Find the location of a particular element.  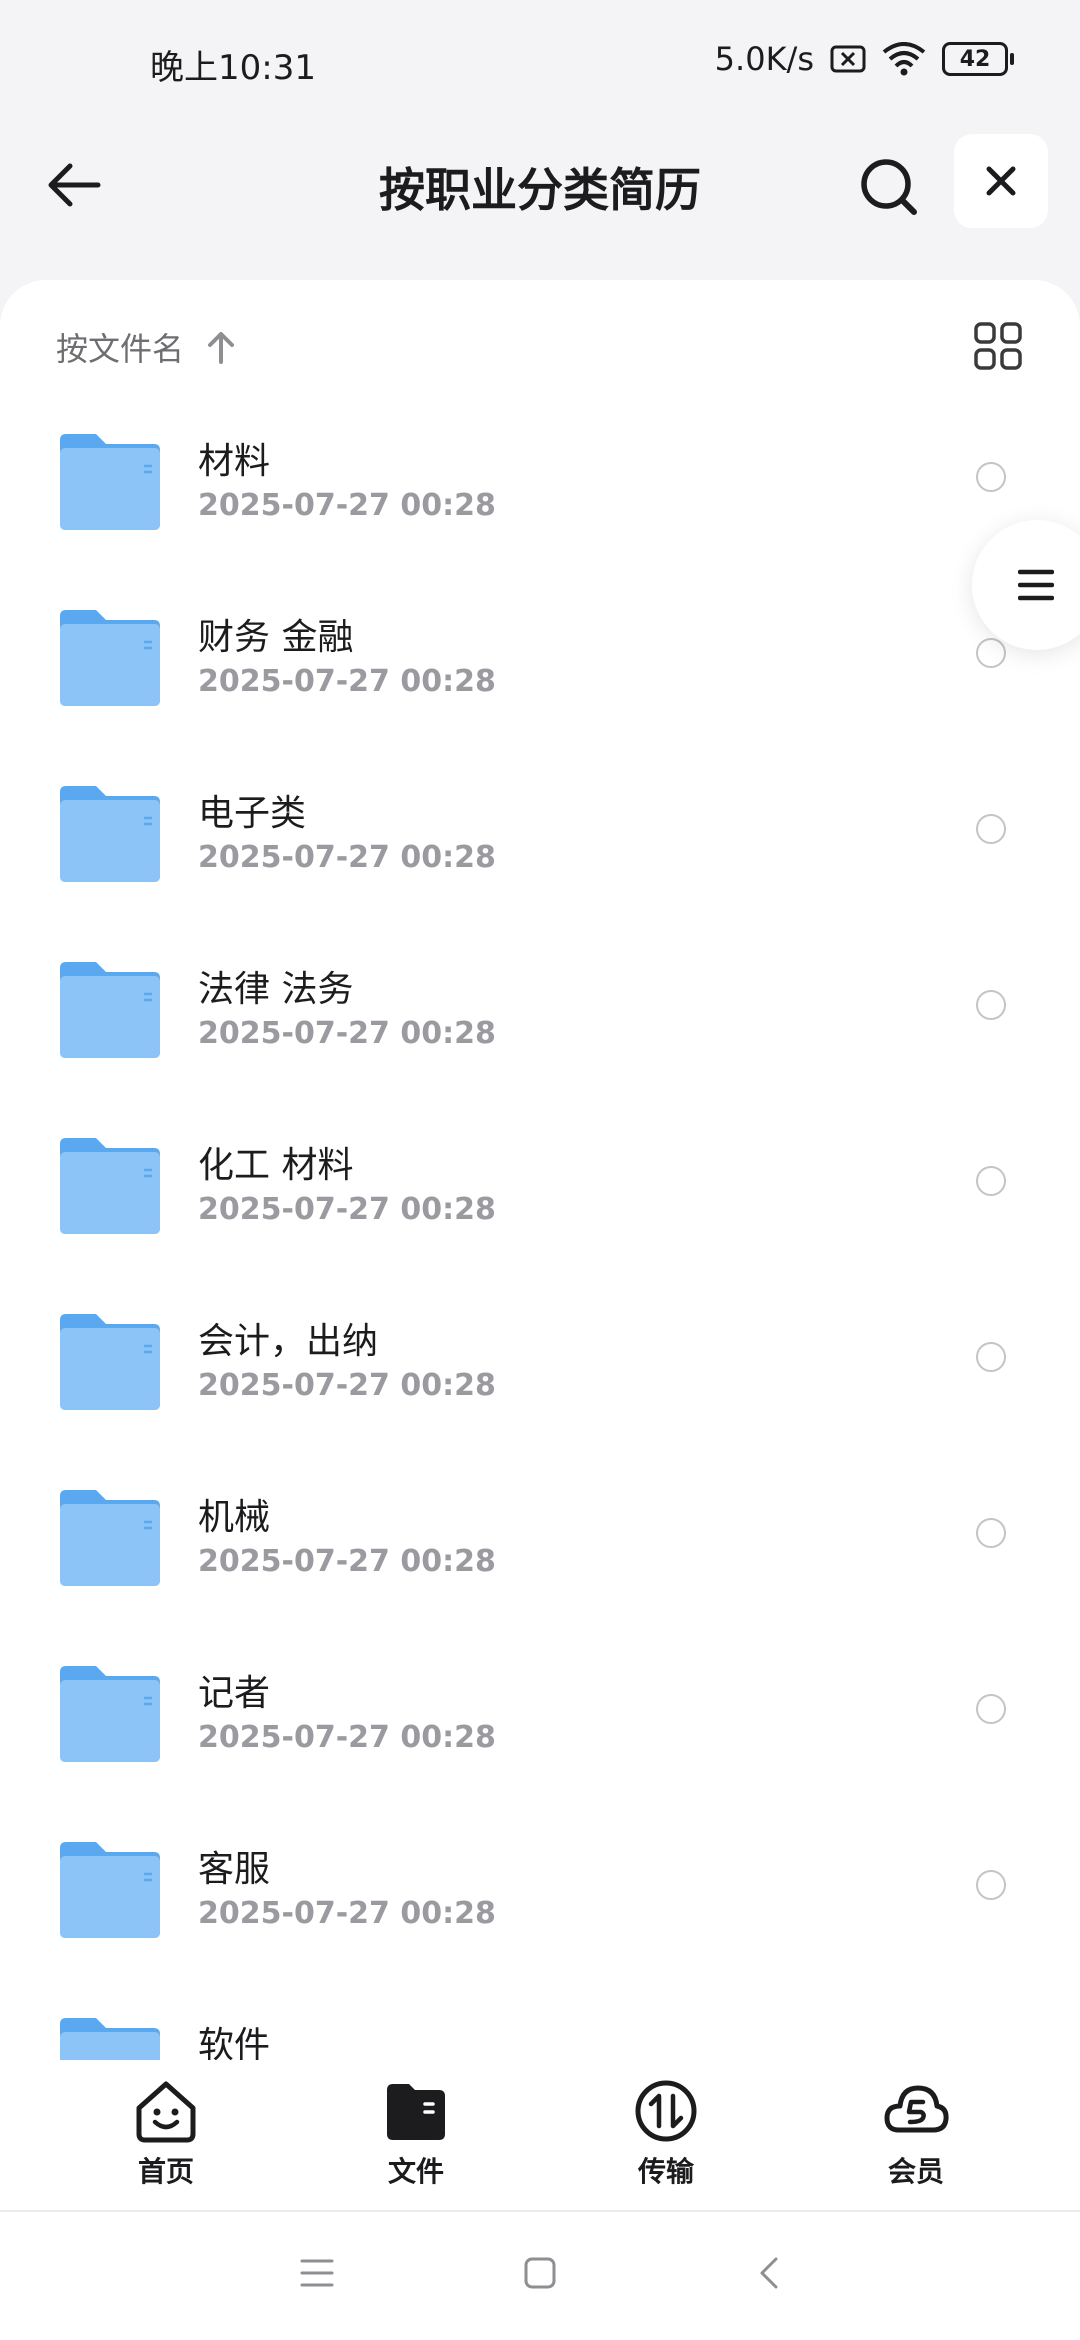

status-right: 5.0K/s 42 is located at coordinates (864, 59).